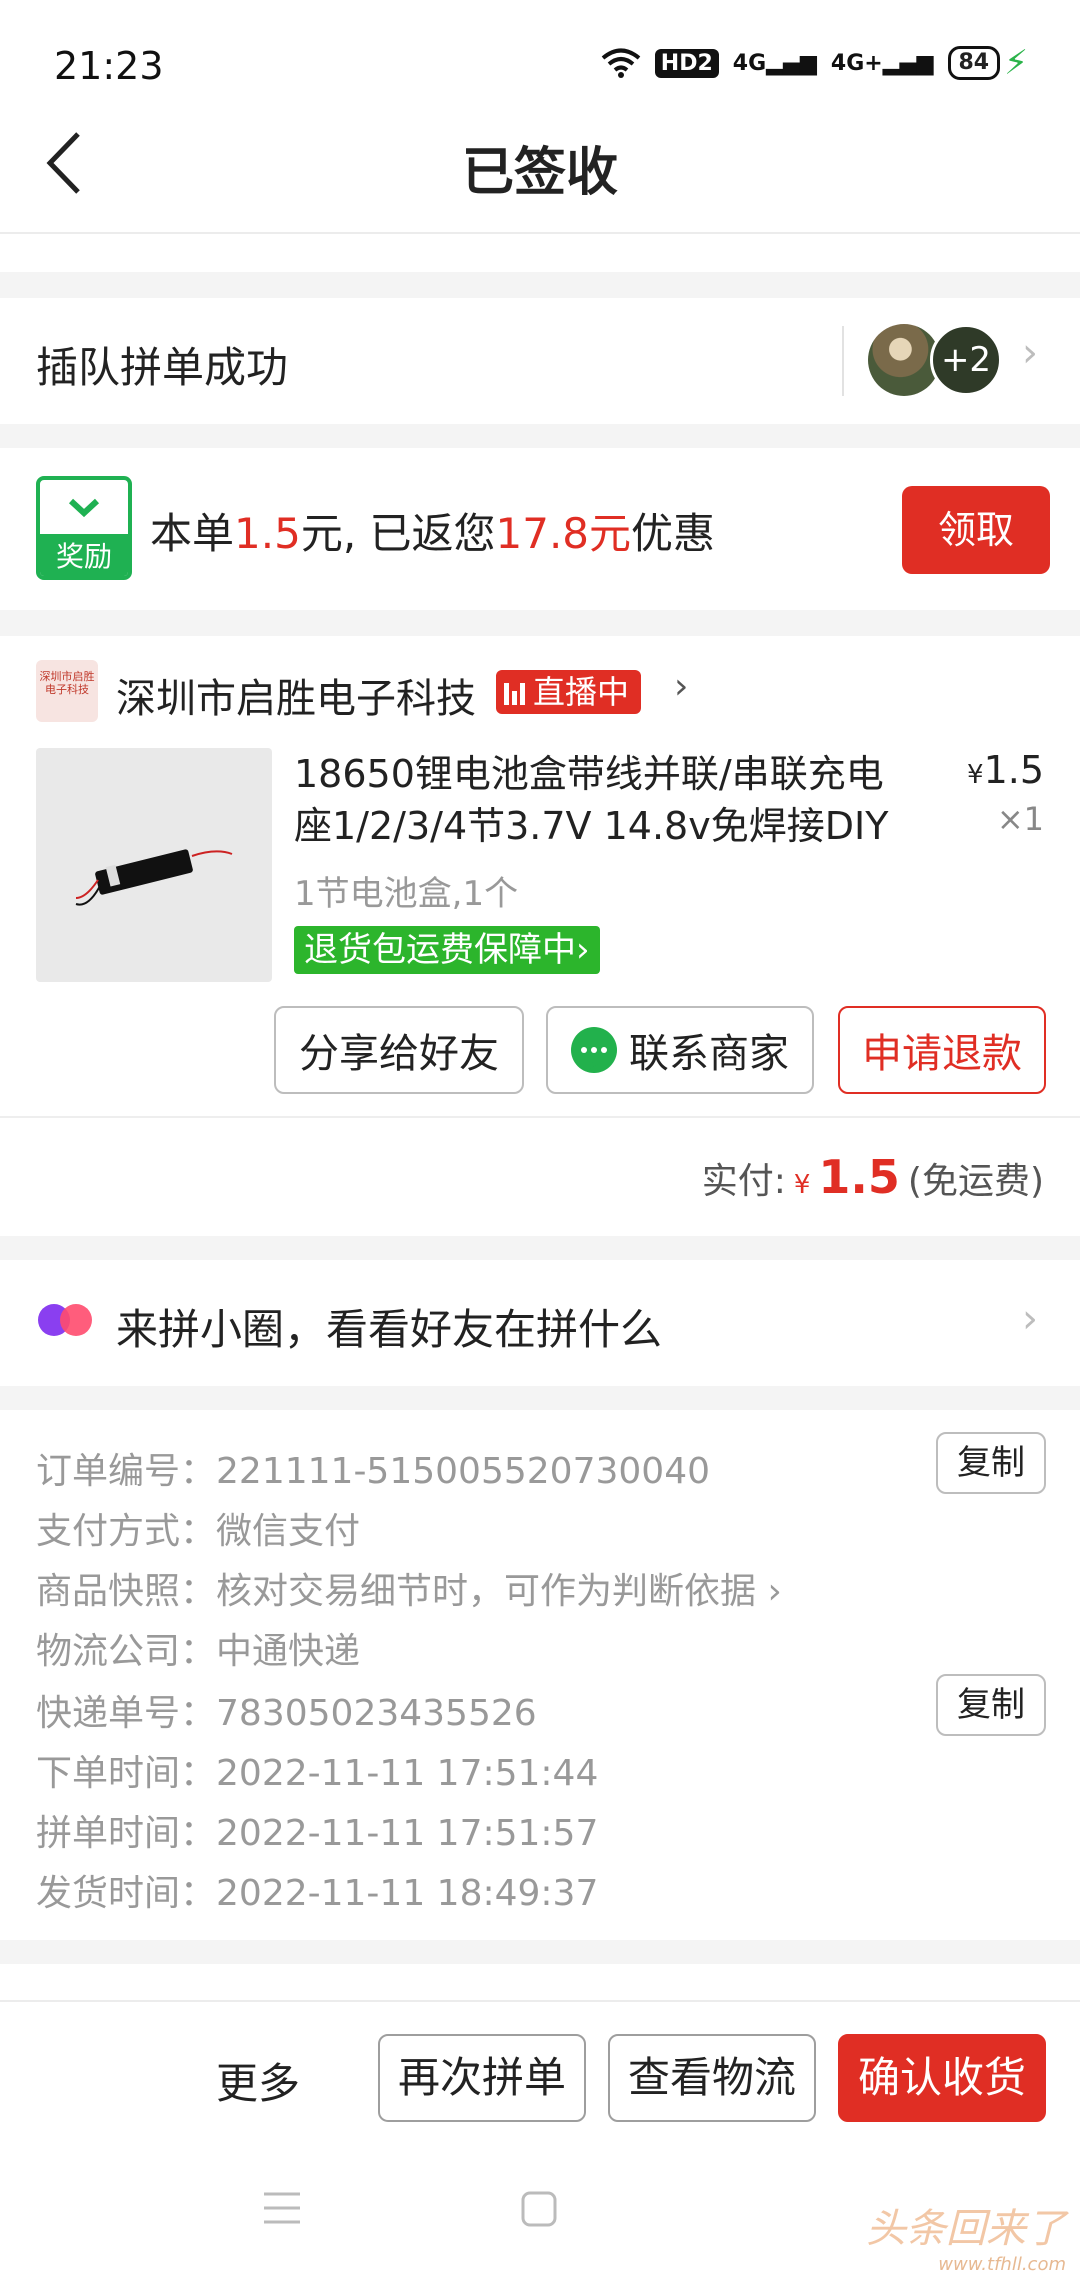 The image size is (1080, 2280). I want to click on page-title: 已签收, so click(539, 173).